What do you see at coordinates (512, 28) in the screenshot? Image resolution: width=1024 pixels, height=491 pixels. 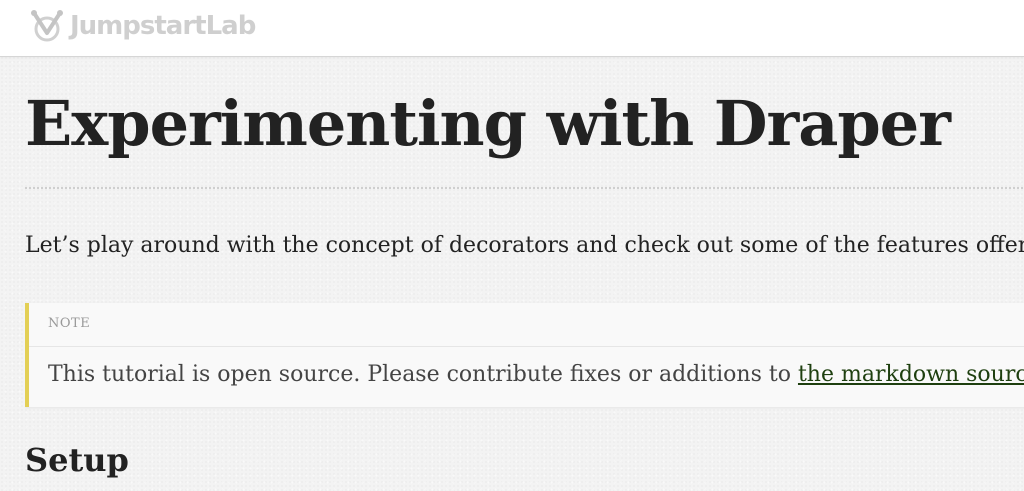 I see `site-header: JumpstartLab` at bounding box center [512, 28].